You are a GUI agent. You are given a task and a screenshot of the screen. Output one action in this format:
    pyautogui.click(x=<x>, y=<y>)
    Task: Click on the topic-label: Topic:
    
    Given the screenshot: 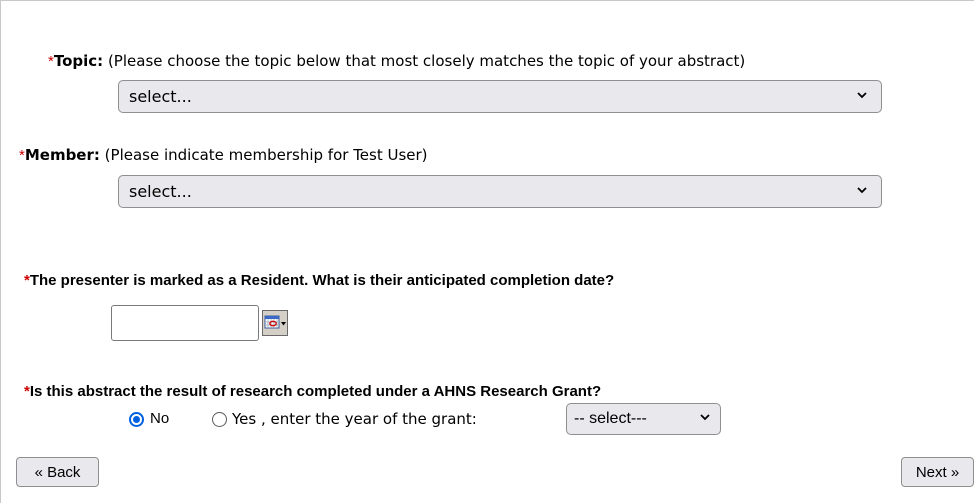 What is the action you would take?
    pyautogui.click(x=78, y=61)
    